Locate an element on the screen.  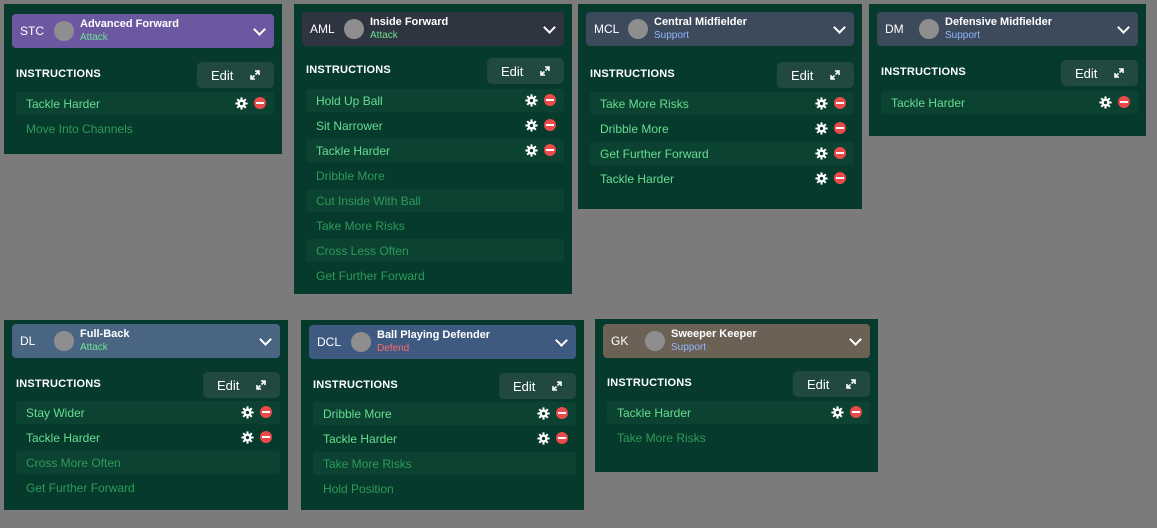
role-name: Ball Playing Defender is located at coordinates (434, 335).